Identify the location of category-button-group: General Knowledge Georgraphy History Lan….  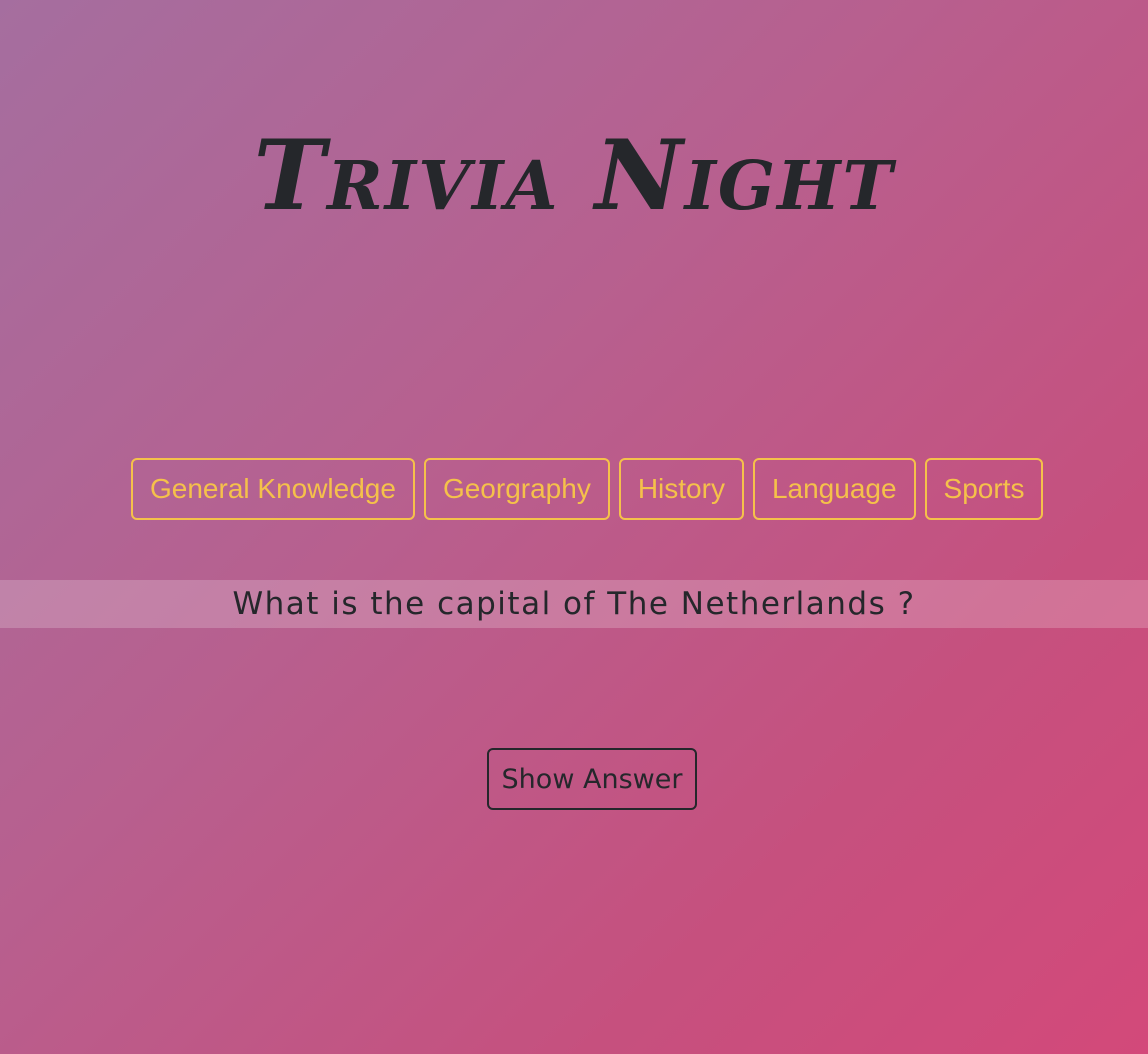
(587, 489).